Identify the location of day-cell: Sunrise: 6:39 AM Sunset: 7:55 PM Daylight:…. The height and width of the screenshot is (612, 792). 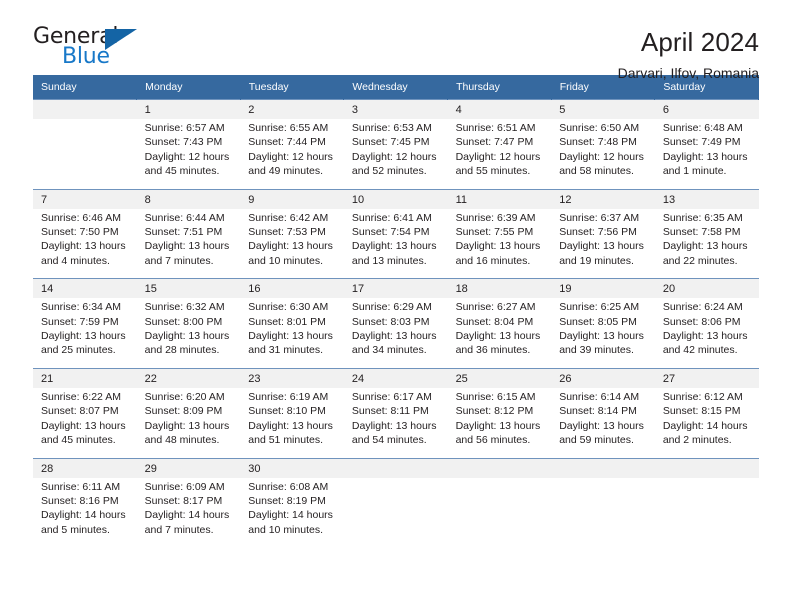
(499, 243).